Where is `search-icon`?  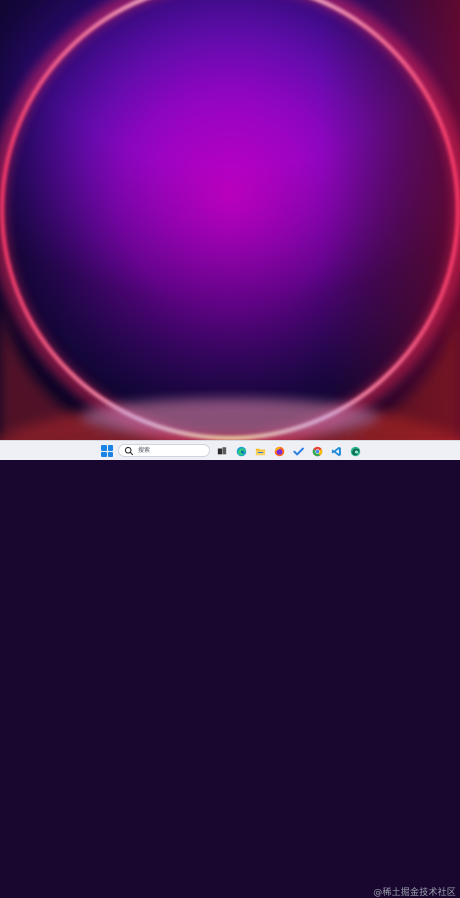
search-icon is located at coordinates (129, 450).